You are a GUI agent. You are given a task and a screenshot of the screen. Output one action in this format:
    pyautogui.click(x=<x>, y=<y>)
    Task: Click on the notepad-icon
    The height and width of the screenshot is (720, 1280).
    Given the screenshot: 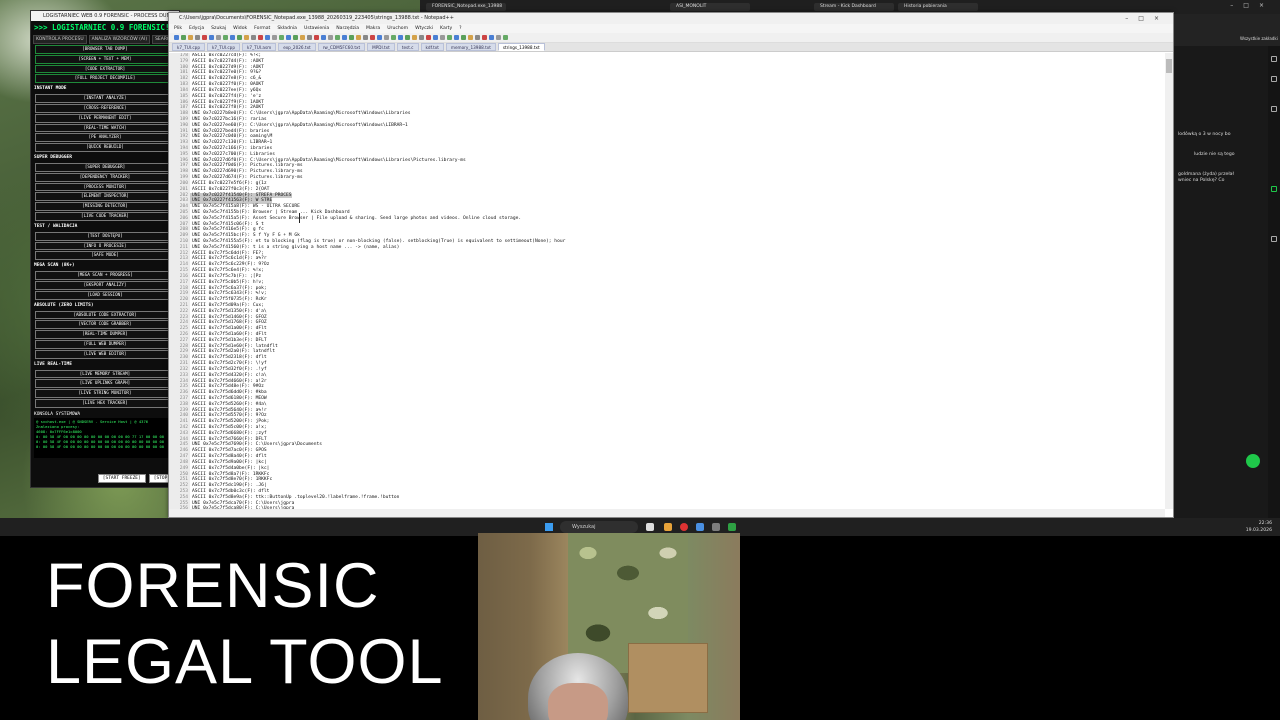 What is the action you would take?
    pyautogui.click(x=732, y=527)
    